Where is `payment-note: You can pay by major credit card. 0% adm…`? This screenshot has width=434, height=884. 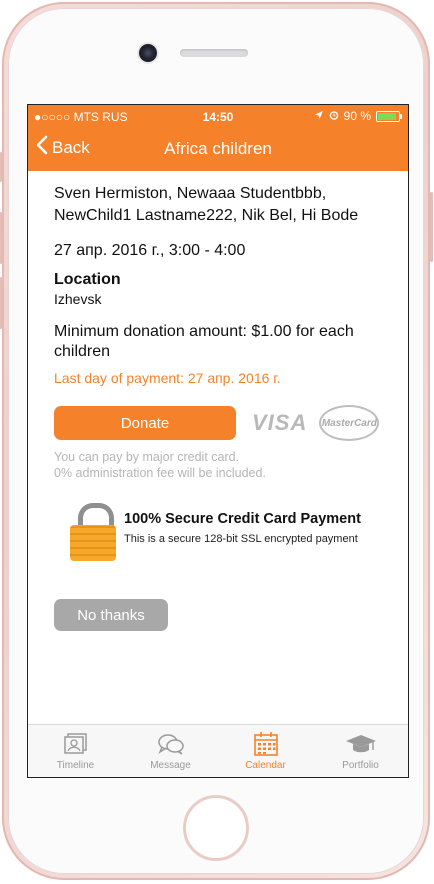
payment-note: You can pay by major credit card. 0% adm… is located at coordinates (224, 465).